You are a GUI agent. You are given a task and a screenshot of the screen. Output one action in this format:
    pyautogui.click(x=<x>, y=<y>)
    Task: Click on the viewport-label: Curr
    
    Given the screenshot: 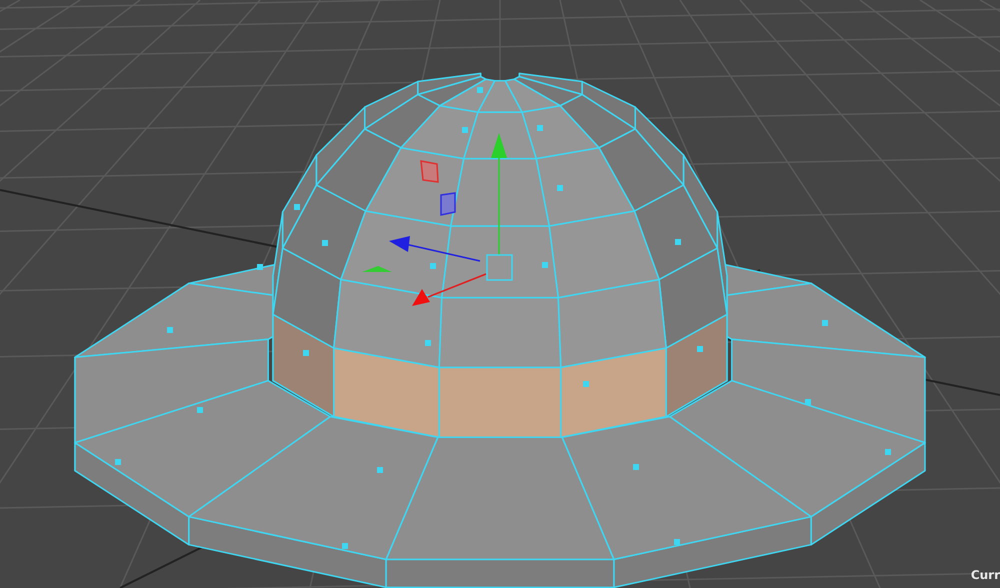 What is the action you would take?
    pyautogui.click(x=985, y=575)
    